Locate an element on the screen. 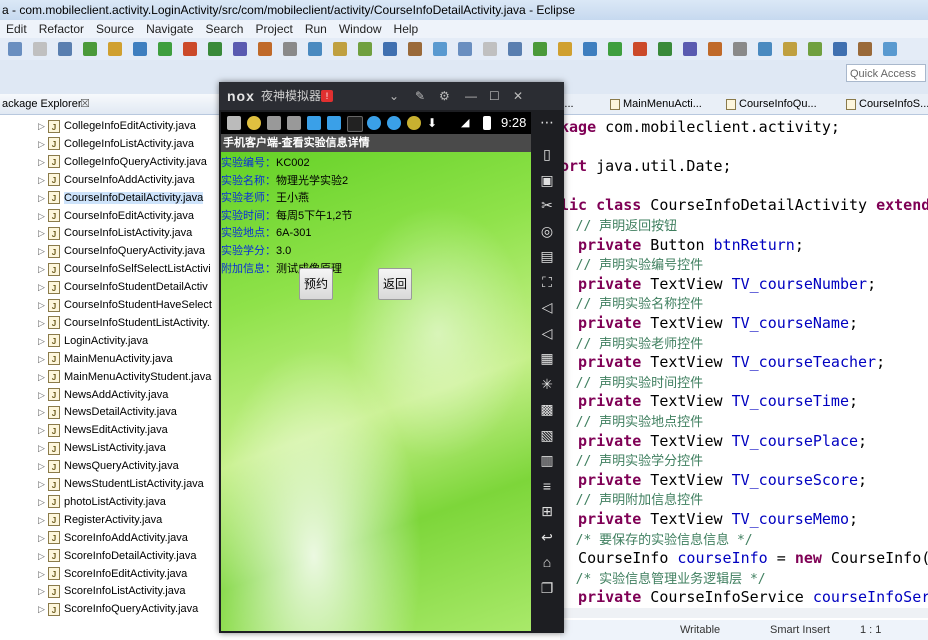 The width and height of the screenshot is (928, 640). close-icon: ✕ is located at coordinates (518, 96).